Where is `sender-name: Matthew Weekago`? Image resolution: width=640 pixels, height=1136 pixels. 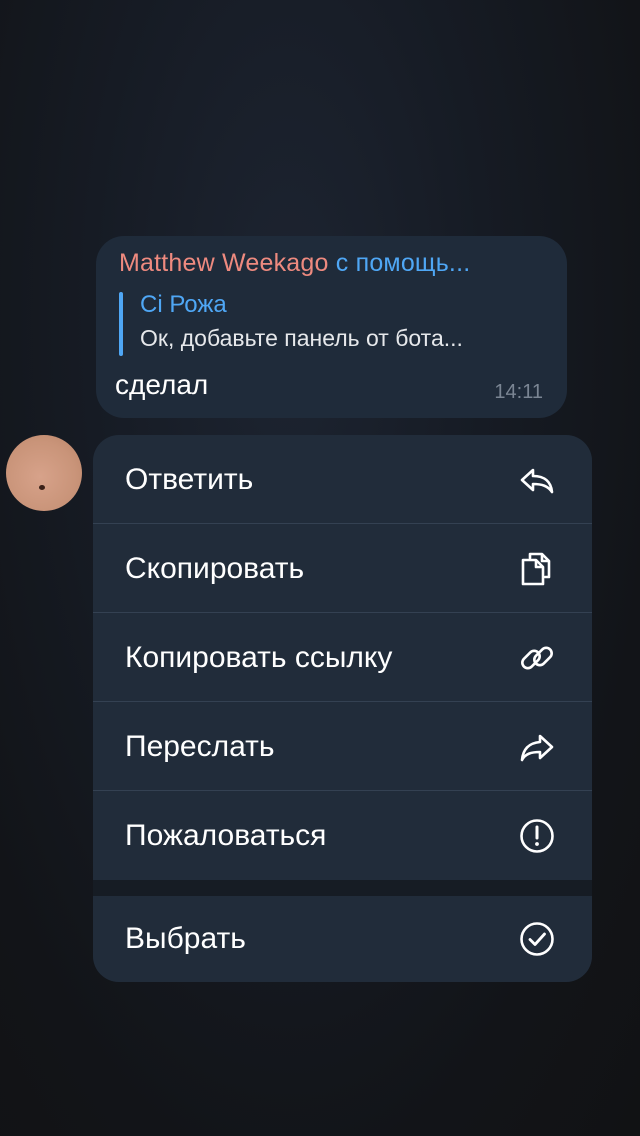
sender-name: Matthew Weekago is located at coordinates (224, 263).